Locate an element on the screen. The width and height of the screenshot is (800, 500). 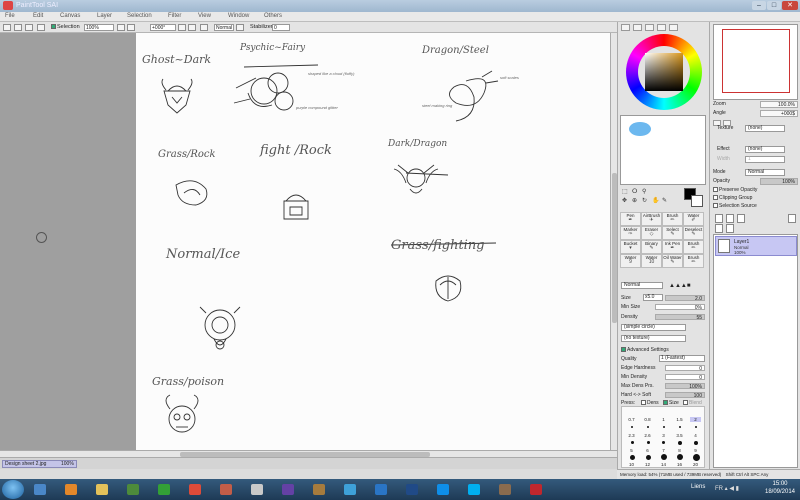
brush-brush: Brush ✏ is located at coordinates (672, 219).